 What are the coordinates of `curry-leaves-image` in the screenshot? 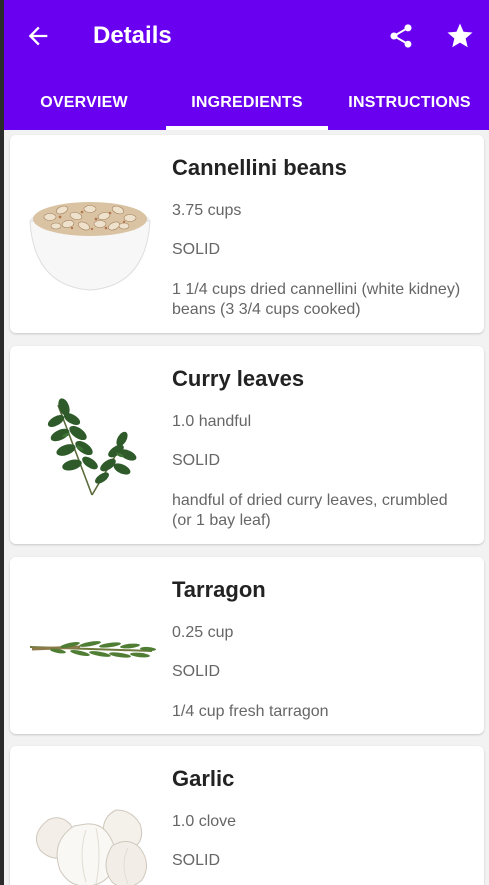 It's located at (92, 447).